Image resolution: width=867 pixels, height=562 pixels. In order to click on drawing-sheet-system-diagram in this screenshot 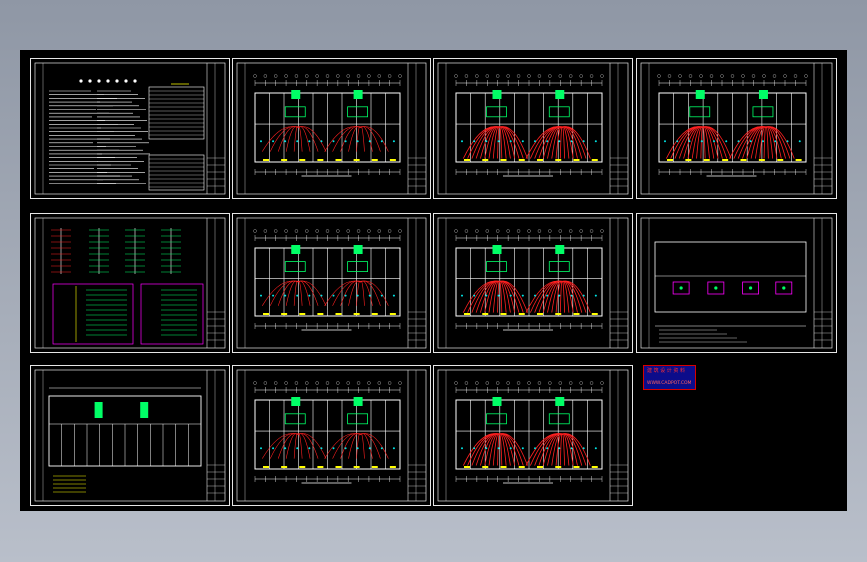, I will do `click(130, 283)`.